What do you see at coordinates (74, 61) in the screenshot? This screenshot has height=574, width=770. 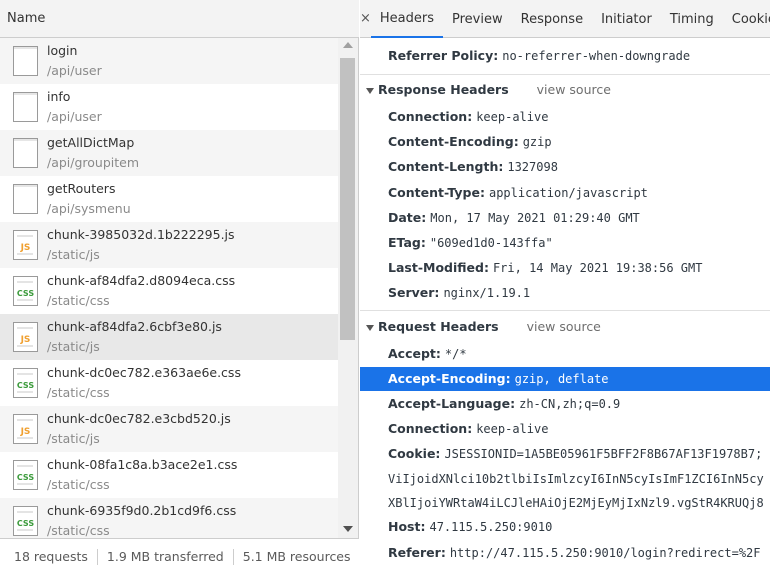 I see `request-text: login/api/user` at bounding box center [74, 61].